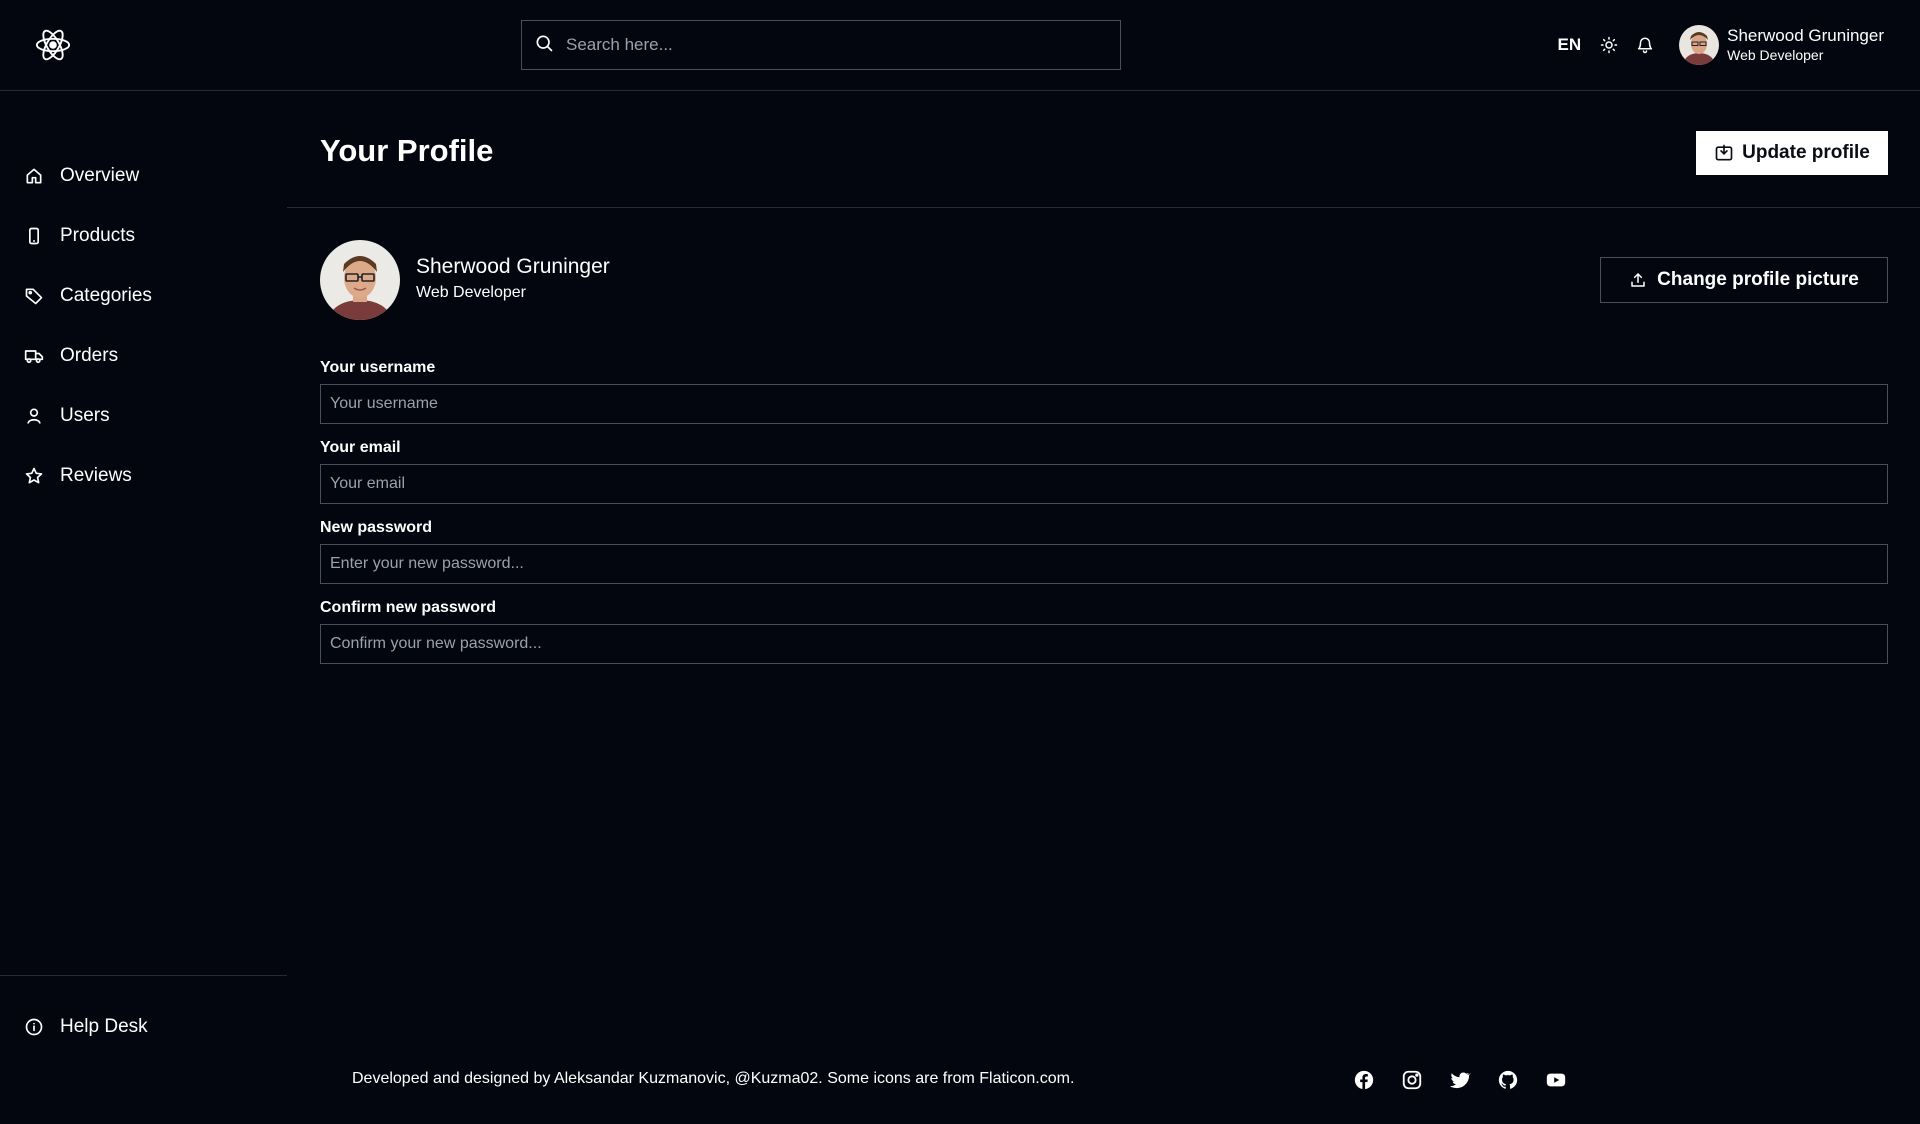 The height and width of the screenshot is (1124, 1920). I want to click on update-profile-label: Update profile, so click(1806, 152).